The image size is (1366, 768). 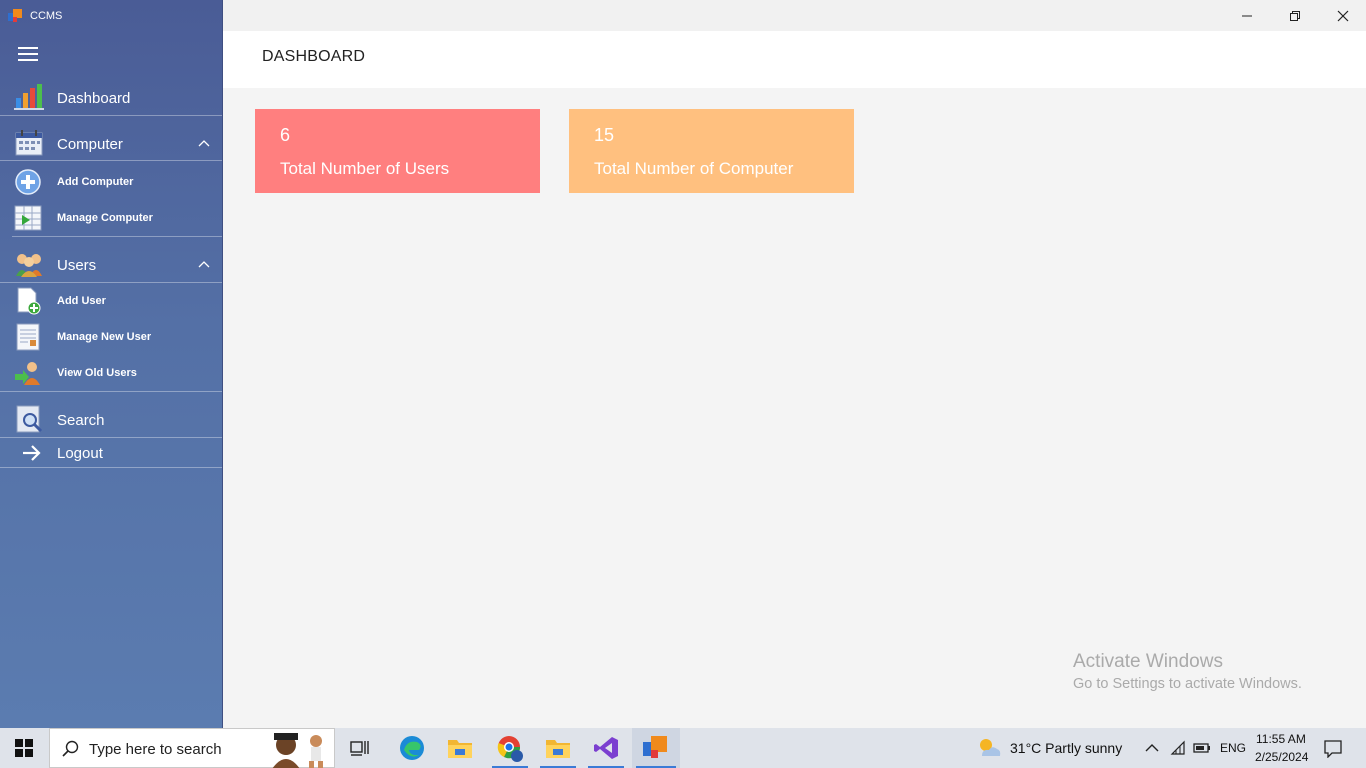 What do you see at coordinates (90, 144) in the screenshot?
I see `sidebar-item-label: Computer` at bounding box center [90, 144].